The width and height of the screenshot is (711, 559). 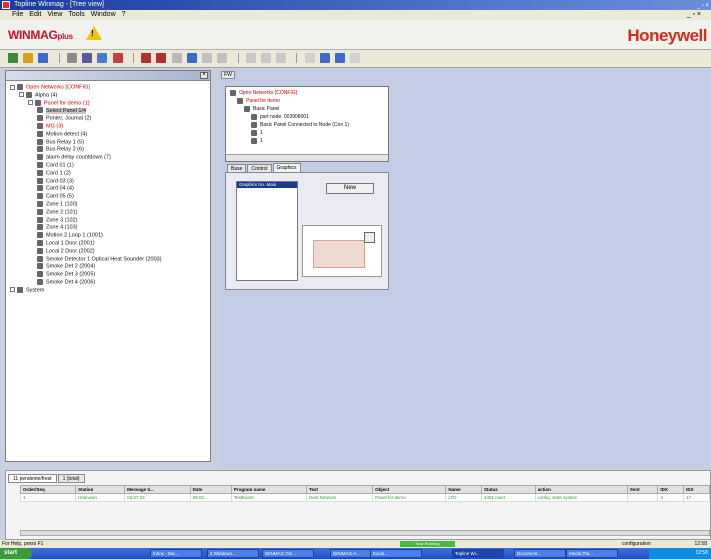 What do you see at coordinates (71, 58) in the screenshot?
I see `print-icon` at bounding box center [71, 58].